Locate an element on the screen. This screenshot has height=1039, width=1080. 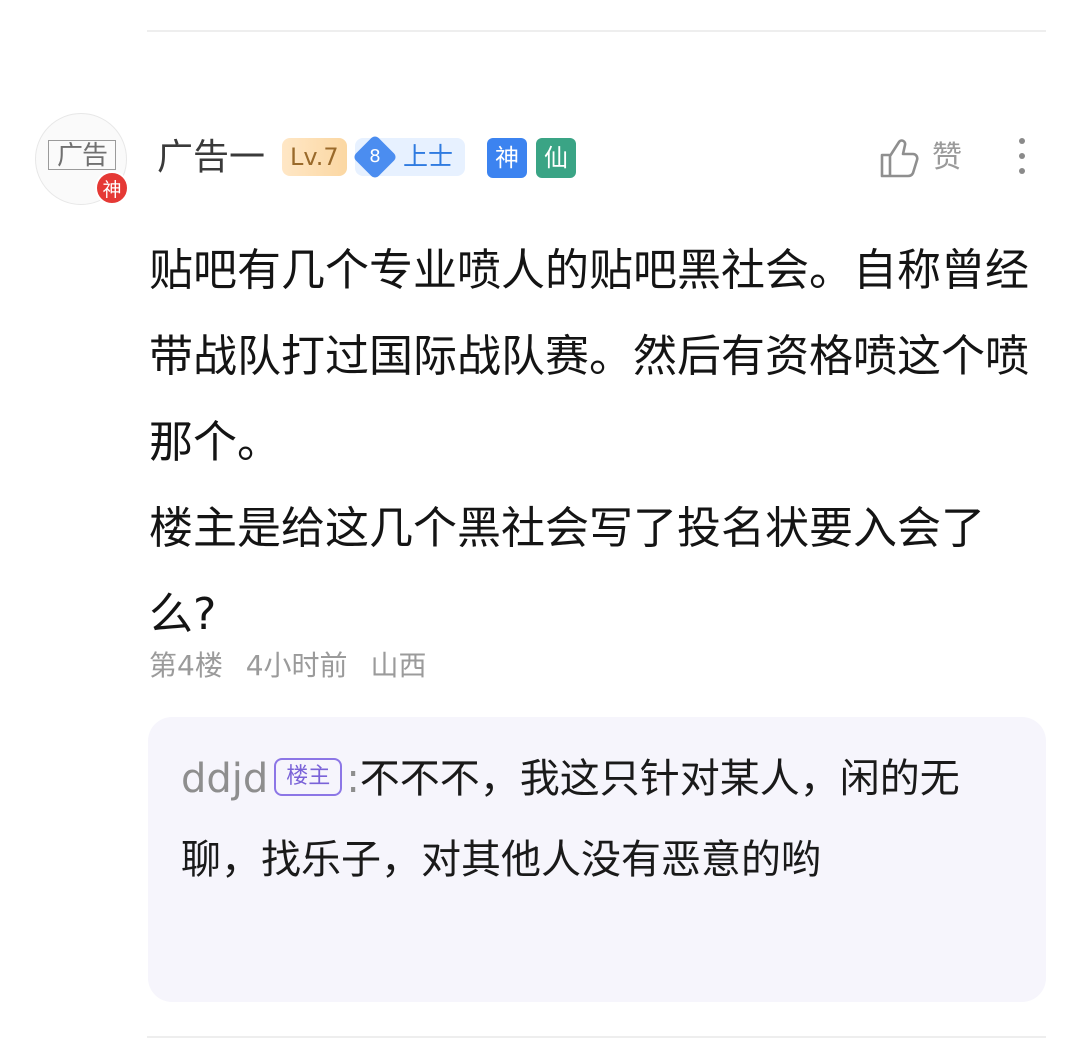
post-location: 山西 is located at coordinates (398, 665).